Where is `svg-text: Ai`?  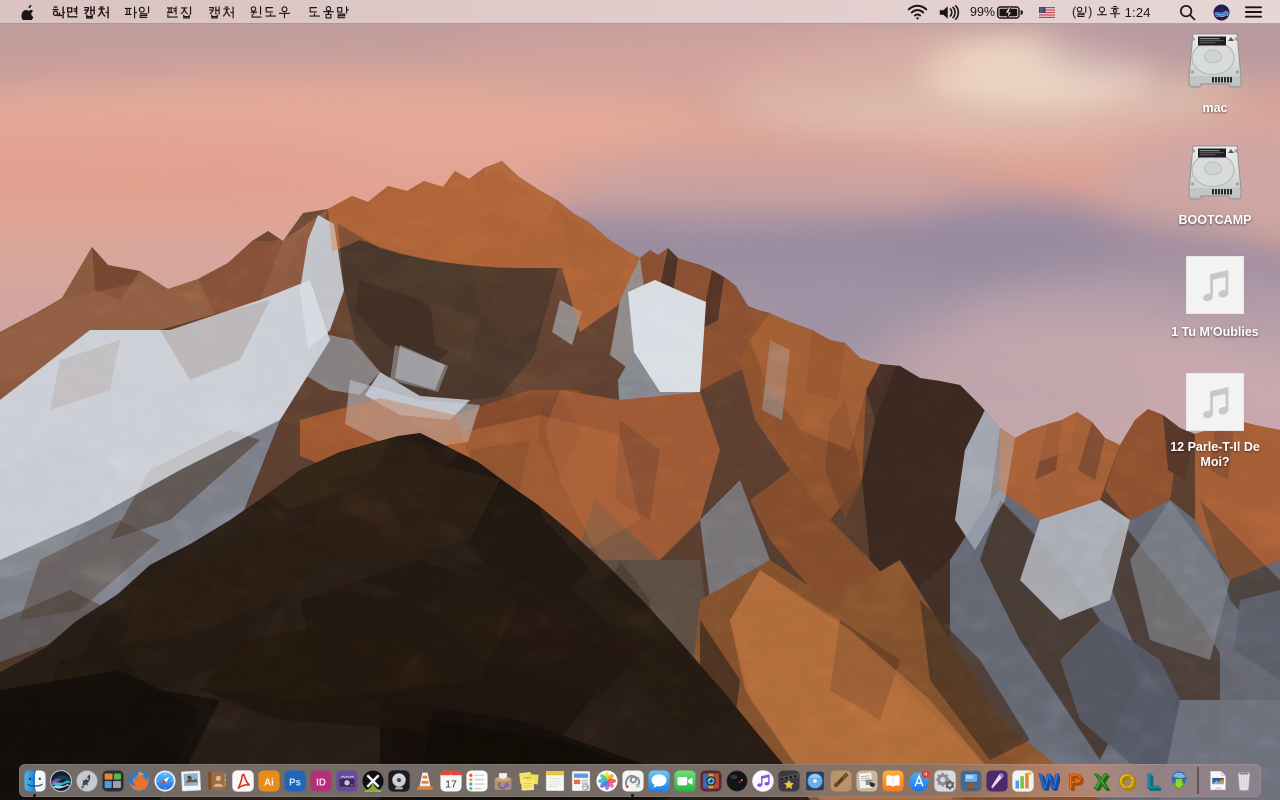
svg-text: Ai is located at coordinates (269, 782).